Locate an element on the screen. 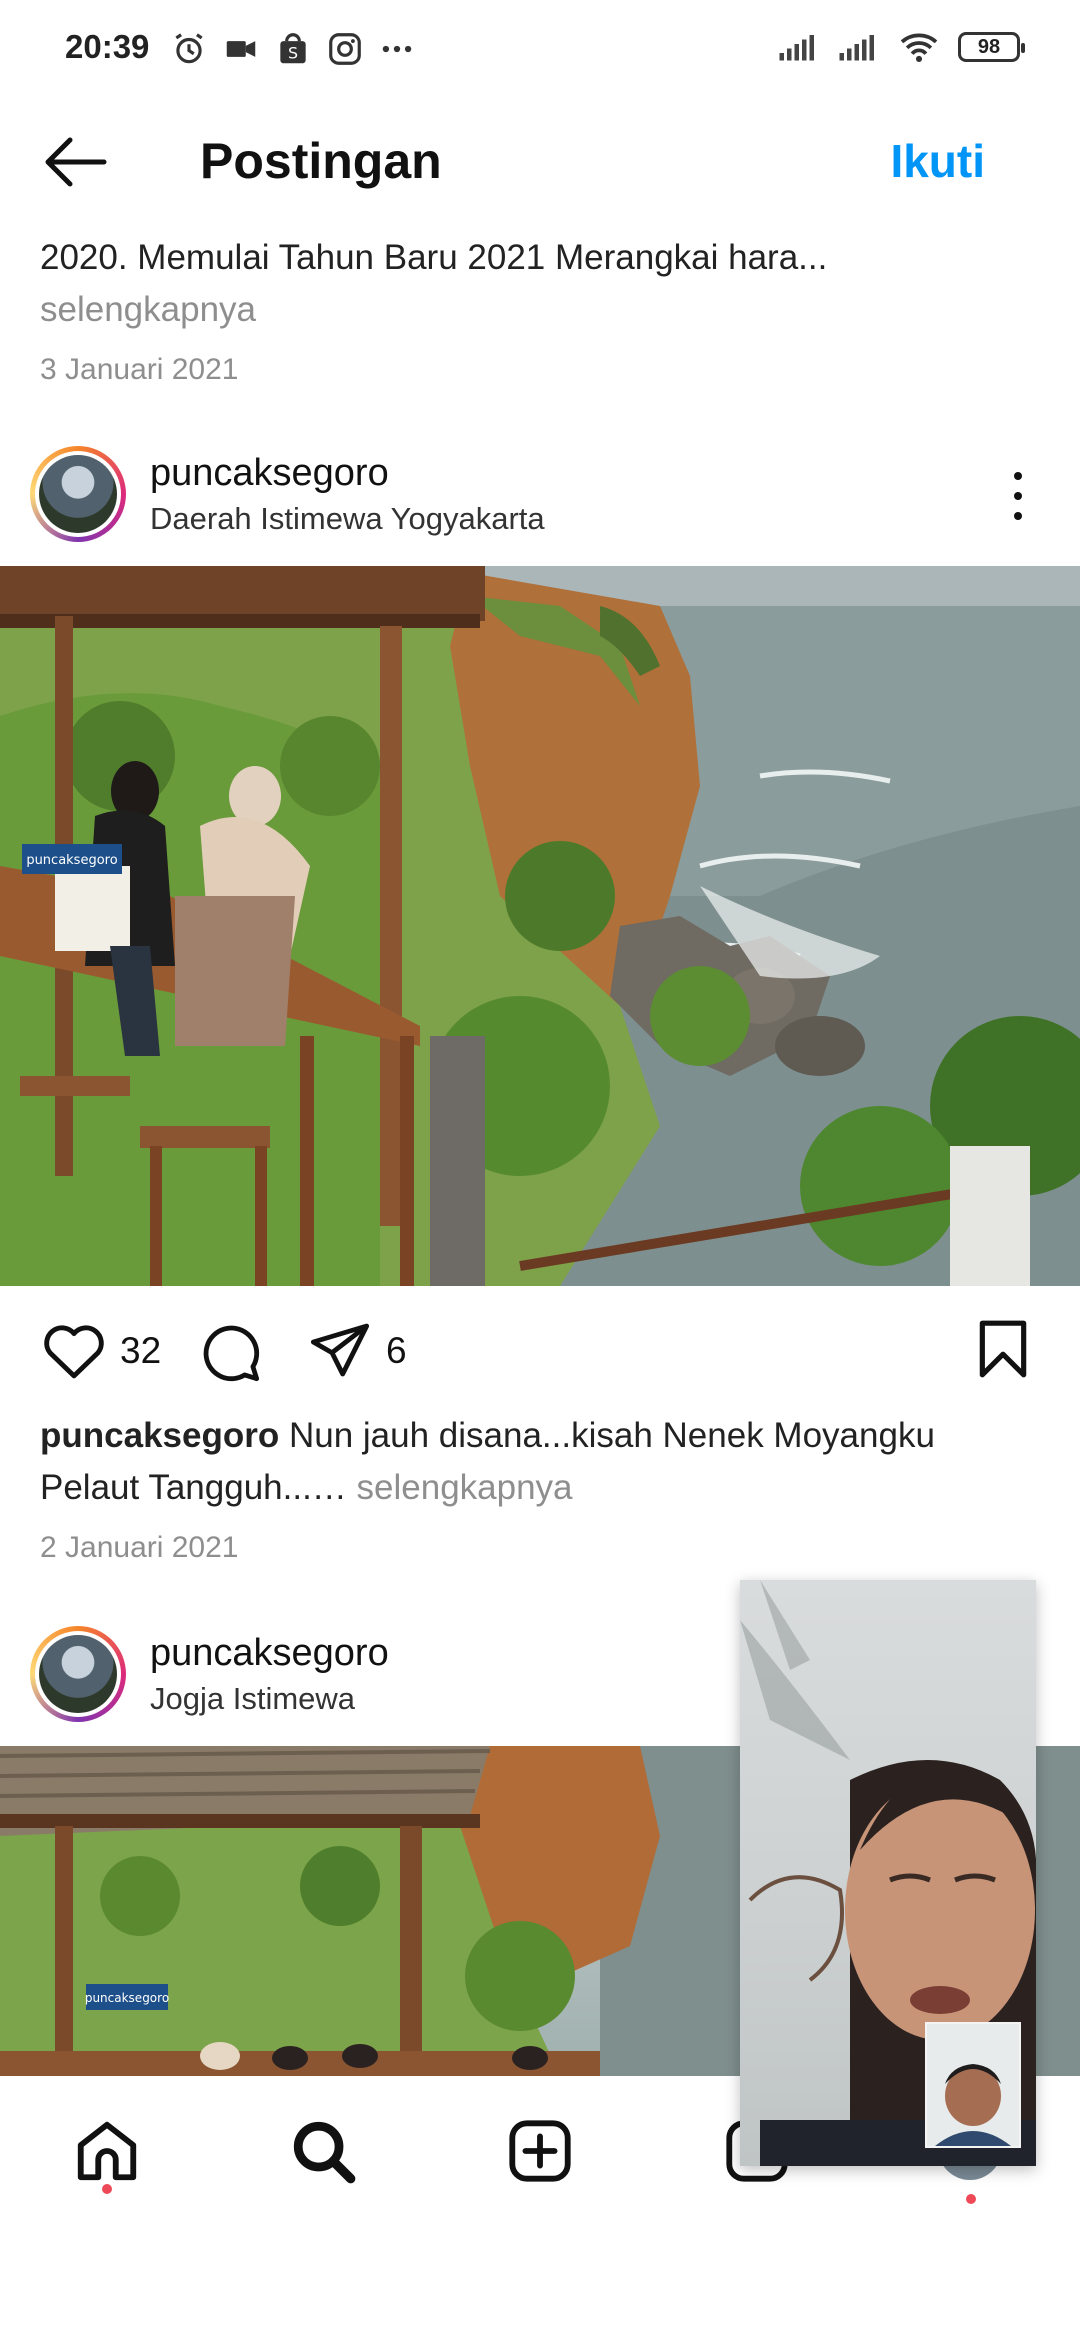  like-count: 32 is located at coordinates (140, 1351).